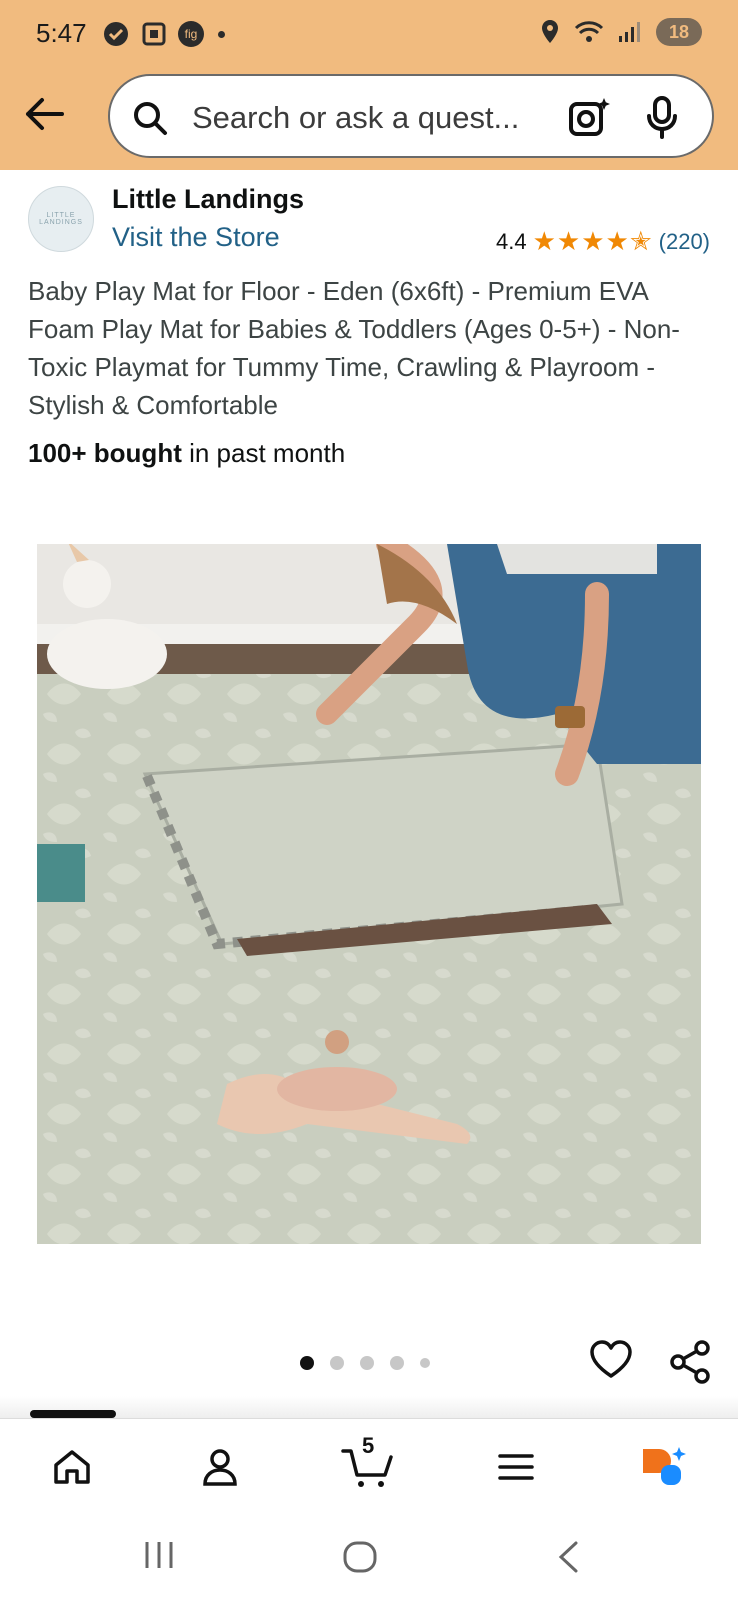 This screenshot has width=738, height=1600. I want to click on heart-icon, so click(611, 1360).